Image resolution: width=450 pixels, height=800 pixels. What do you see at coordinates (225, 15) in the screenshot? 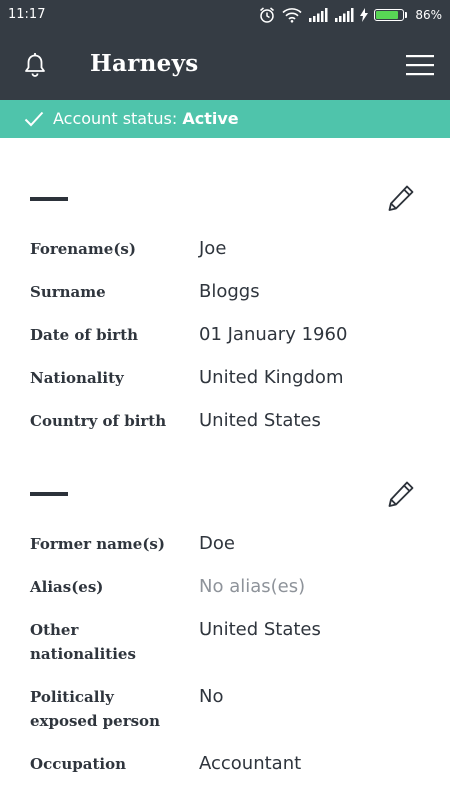
I see `status-bar: 11:17 86%` at bounding box center [225, 15].